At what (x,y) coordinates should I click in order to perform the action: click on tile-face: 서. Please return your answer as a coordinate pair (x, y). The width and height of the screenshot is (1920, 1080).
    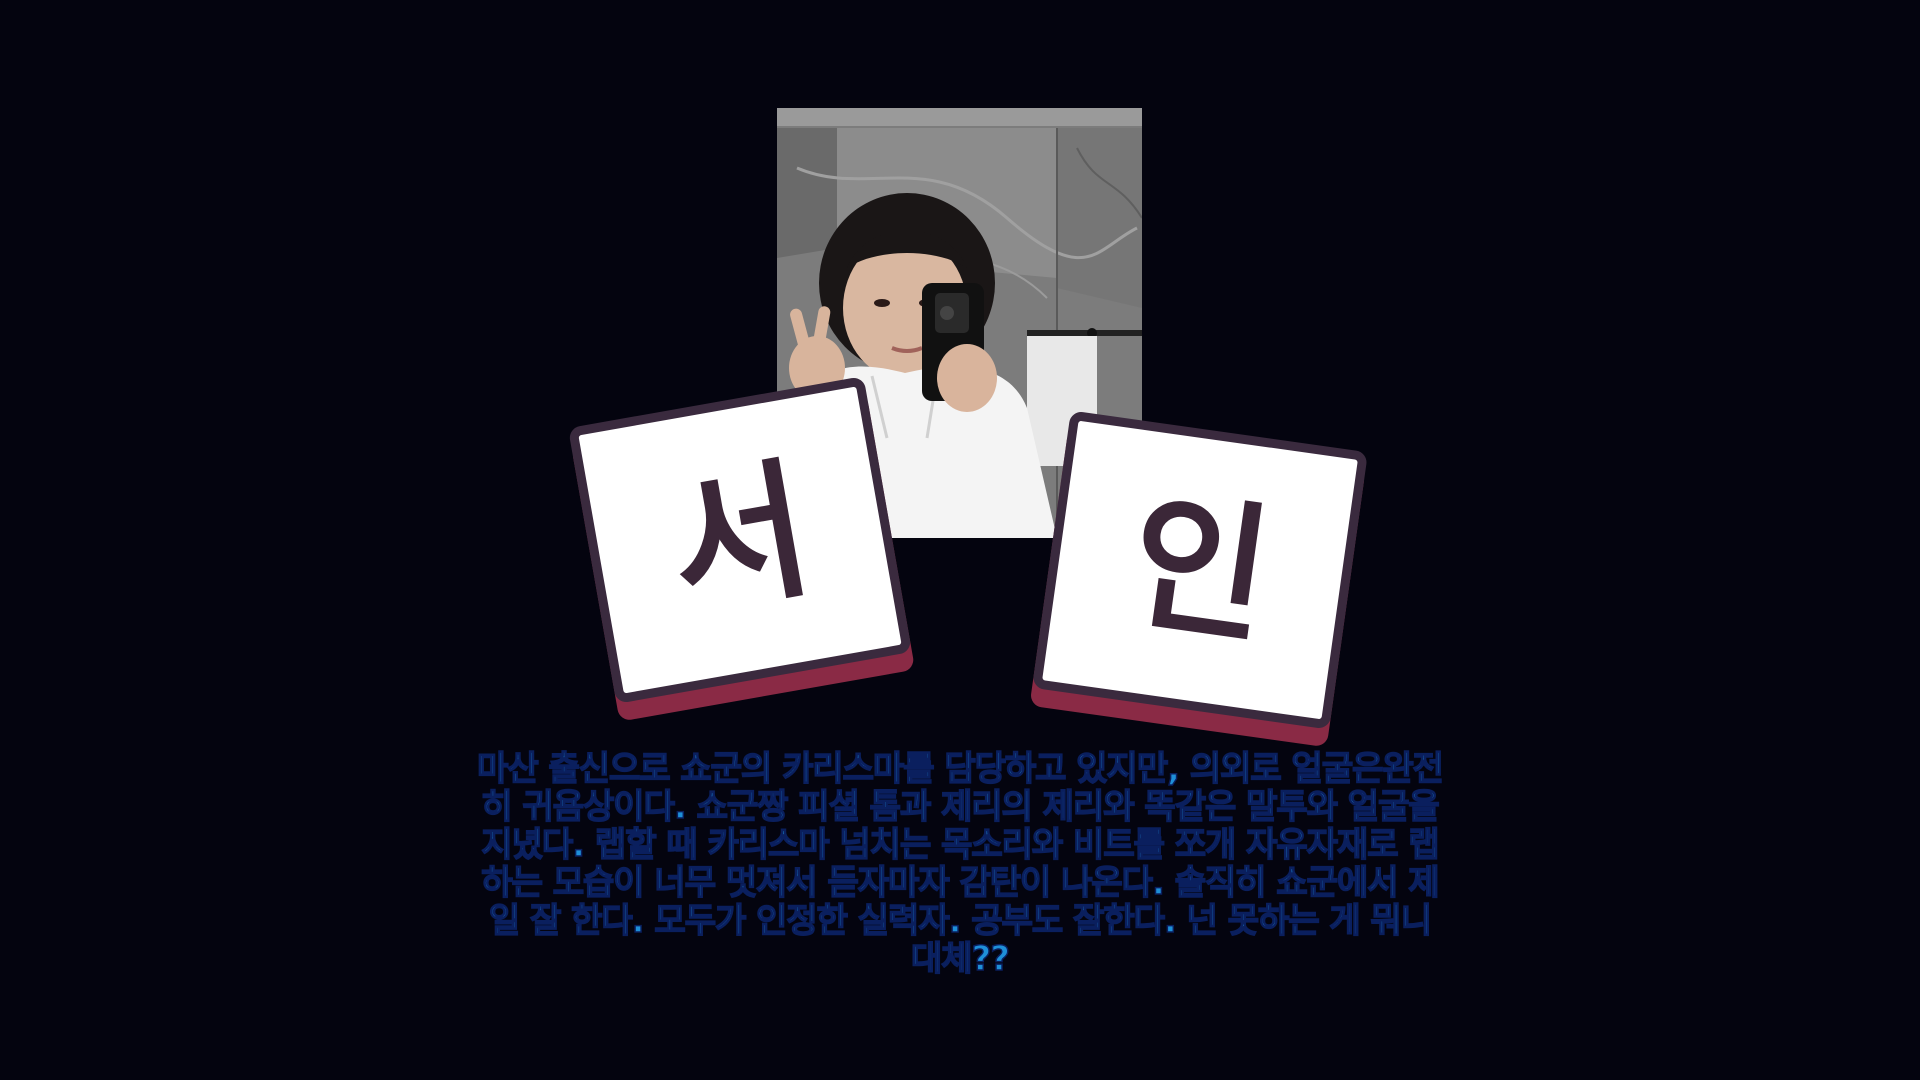
    Looking at the image, I should click on (740, 540).